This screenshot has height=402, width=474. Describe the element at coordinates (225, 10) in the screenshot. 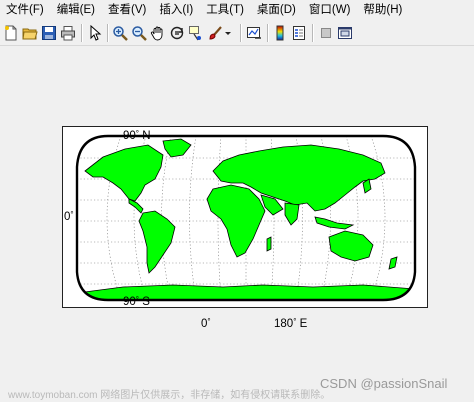

I see `menu-tools: 工具(T)` at that location.